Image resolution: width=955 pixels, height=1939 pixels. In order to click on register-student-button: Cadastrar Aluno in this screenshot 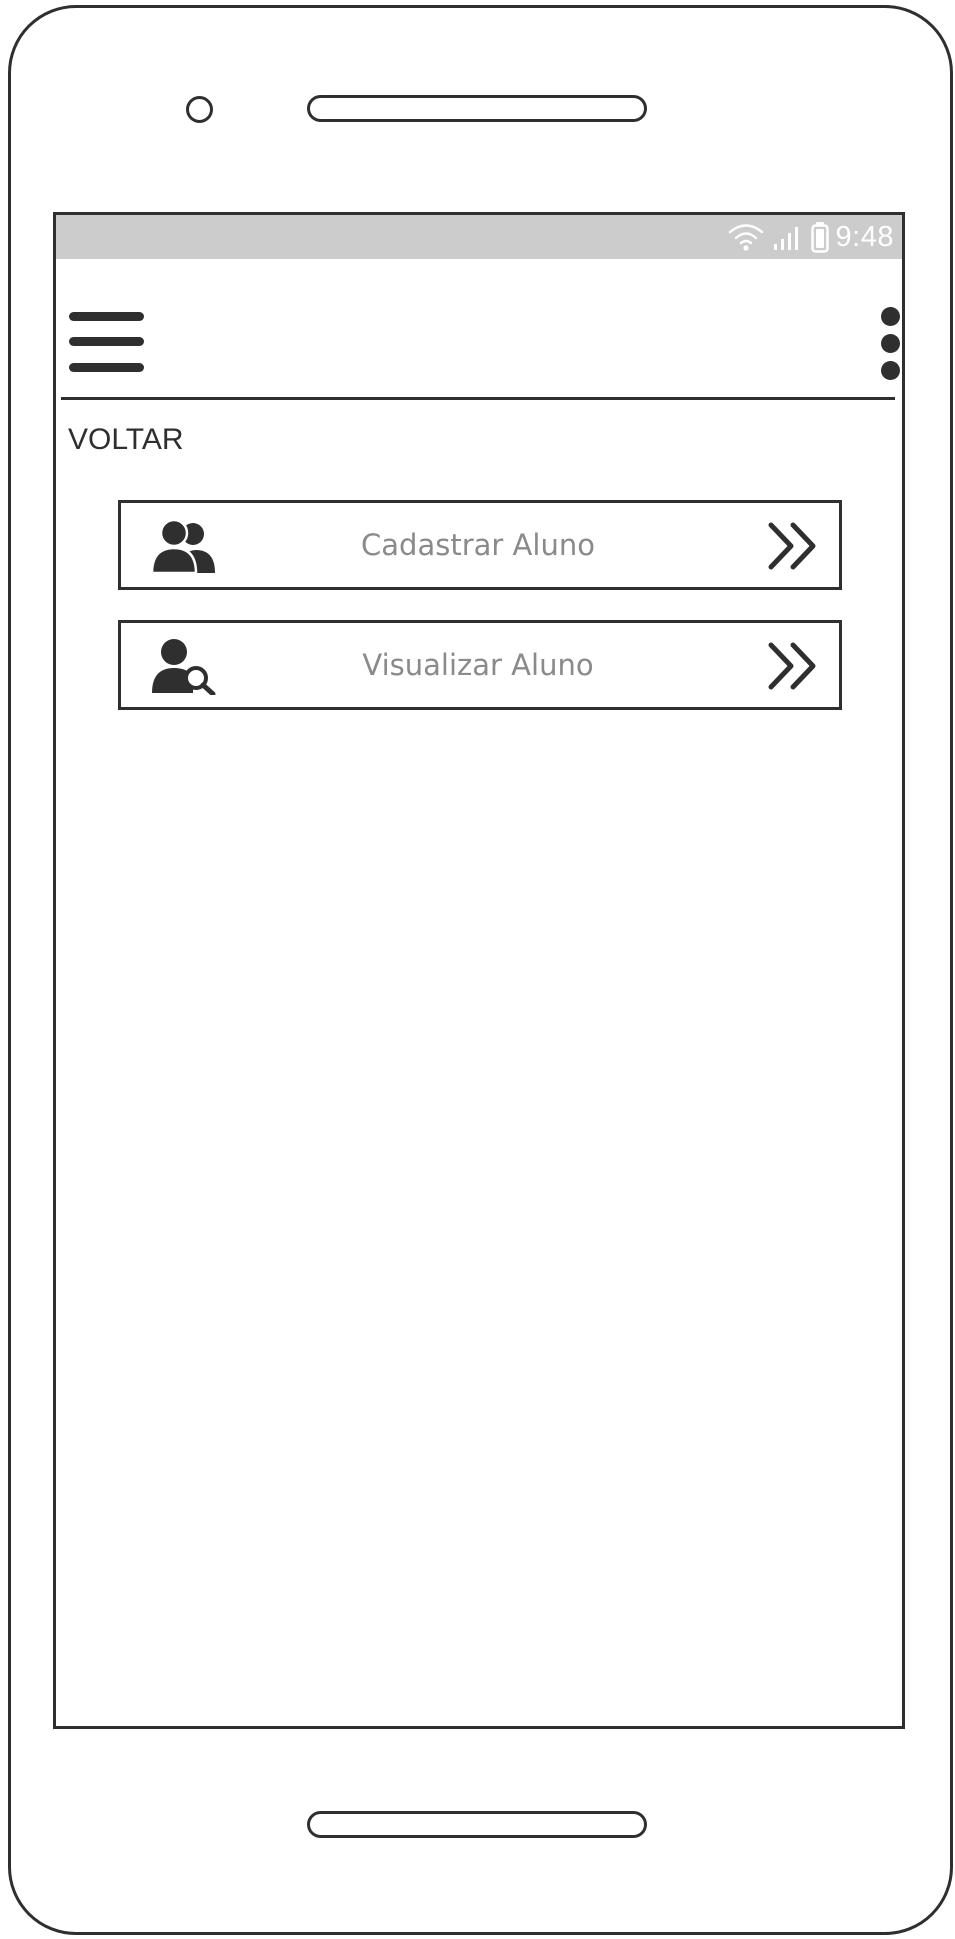, I will do `click(480, 545)`.